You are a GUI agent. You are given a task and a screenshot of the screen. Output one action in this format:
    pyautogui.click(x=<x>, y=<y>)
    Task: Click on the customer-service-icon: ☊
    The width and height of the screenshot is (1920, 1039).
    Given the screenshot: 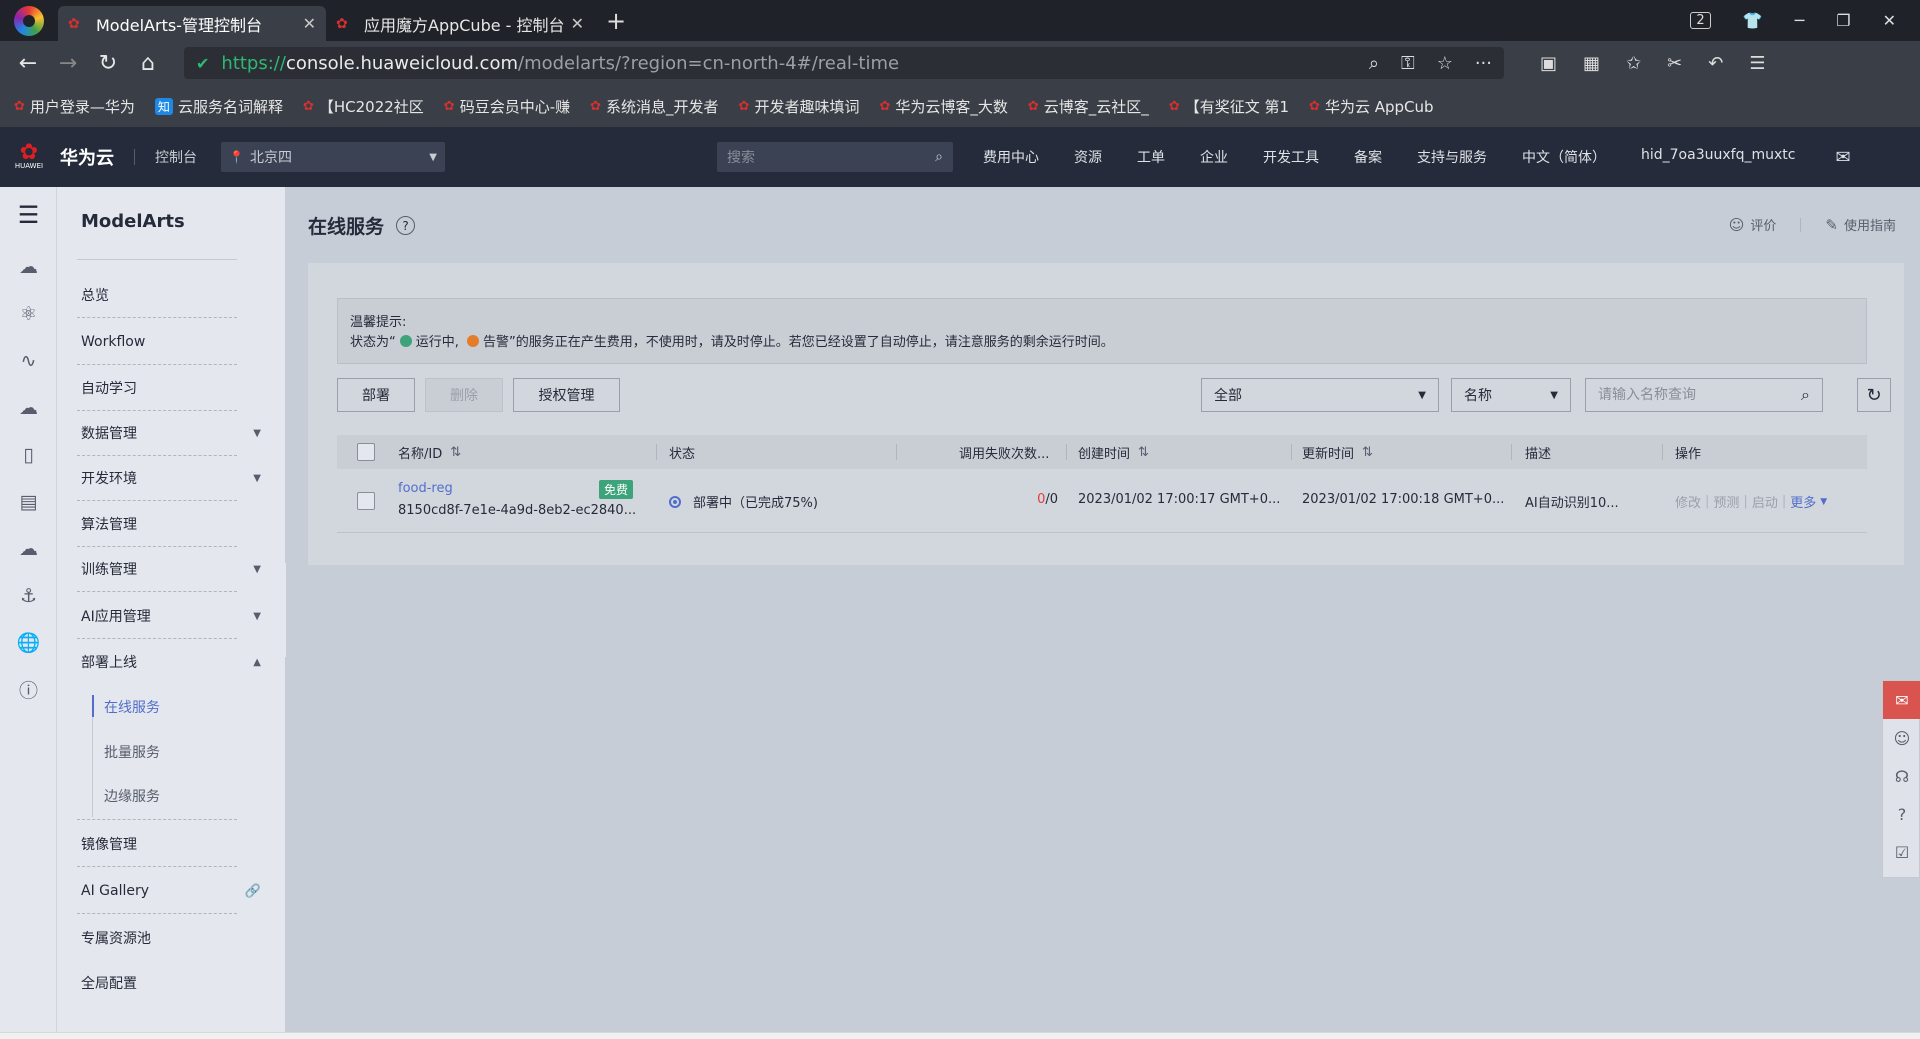 What is the action you would take?
    pyautogui.click(x=1901, y=776)
    